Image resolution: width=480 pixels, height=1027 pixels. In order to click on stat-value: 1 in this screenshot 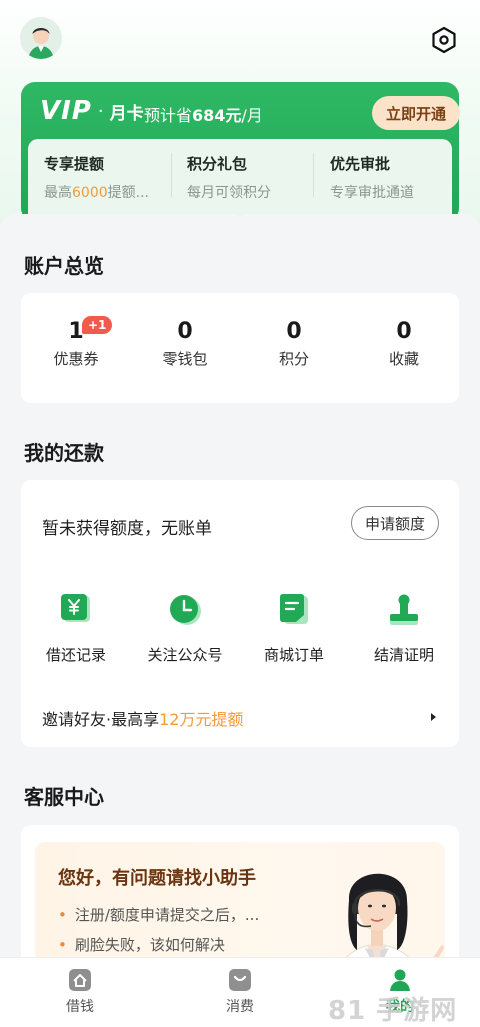, I will do `click(76, 331)`.